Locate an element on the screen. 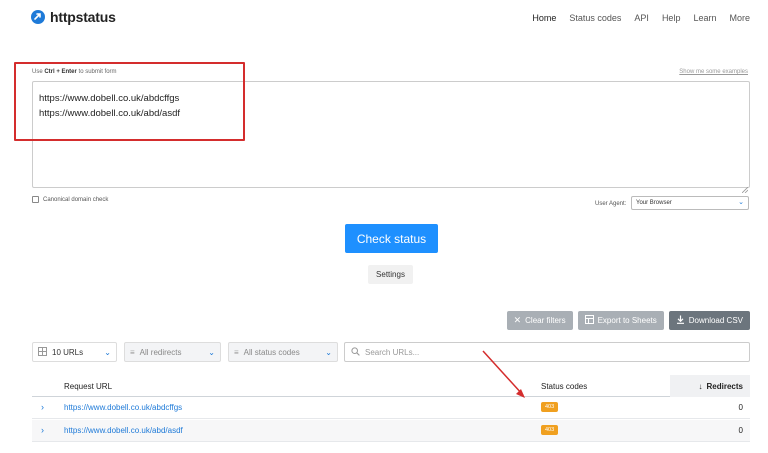  settings-button: Settings is located at coordinates (390, 274).